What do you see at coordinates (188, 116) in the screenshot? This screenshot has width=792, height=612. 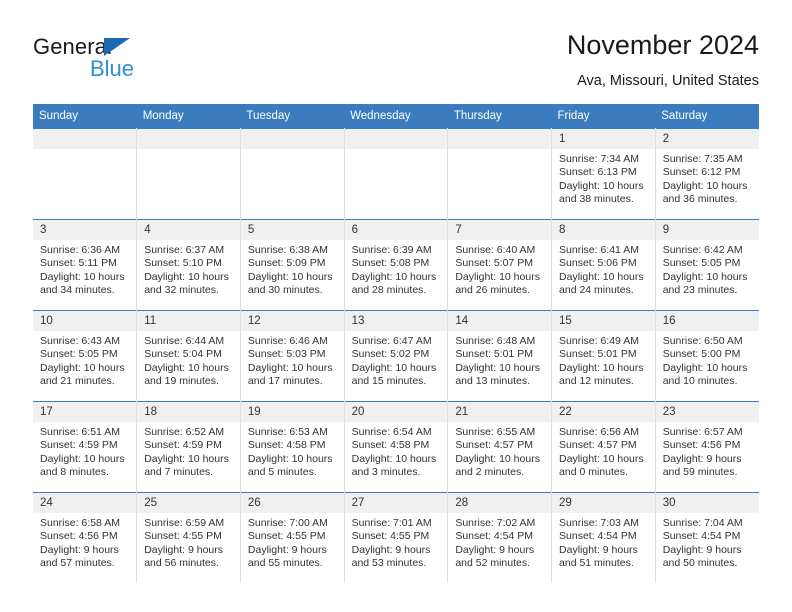 I see `weekday-header-monday: Monday` at bounding box center [188, 116].